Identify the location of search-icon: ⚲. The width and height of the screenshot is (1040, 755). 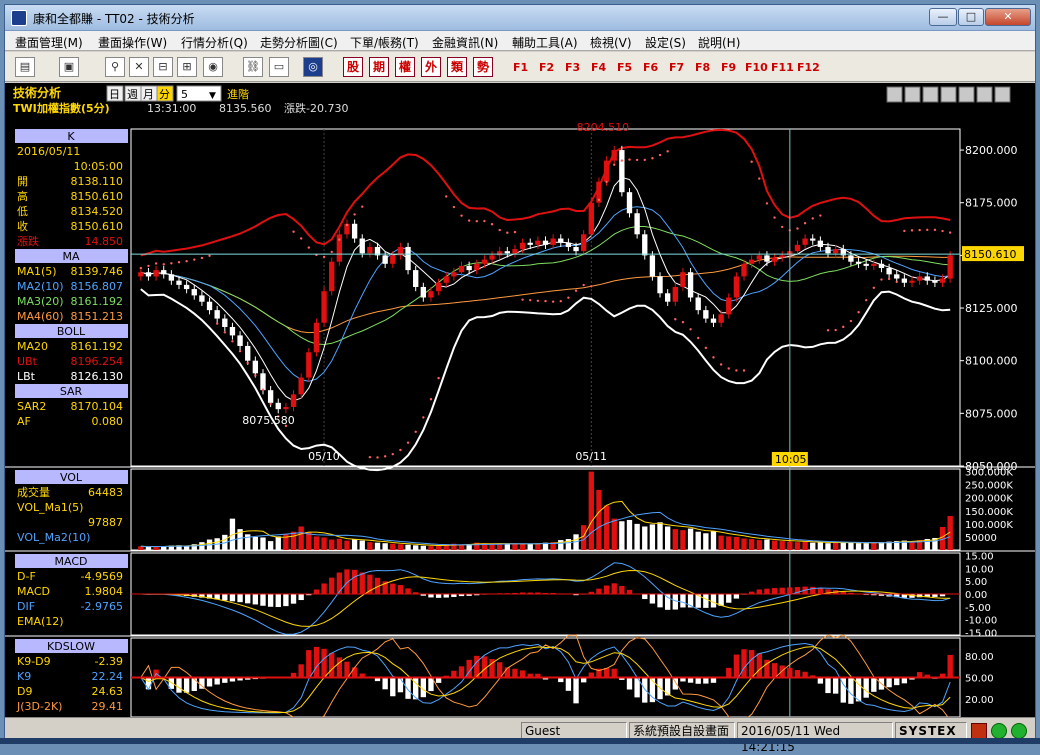
(115, 67).